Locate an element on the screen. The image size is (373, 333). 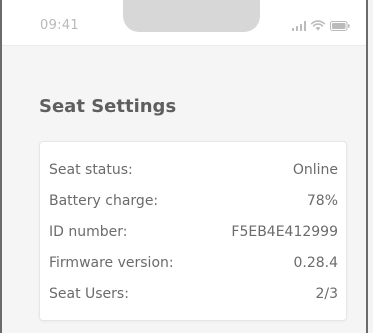
info-label: Seat status: is located at coordinates (91, 169).